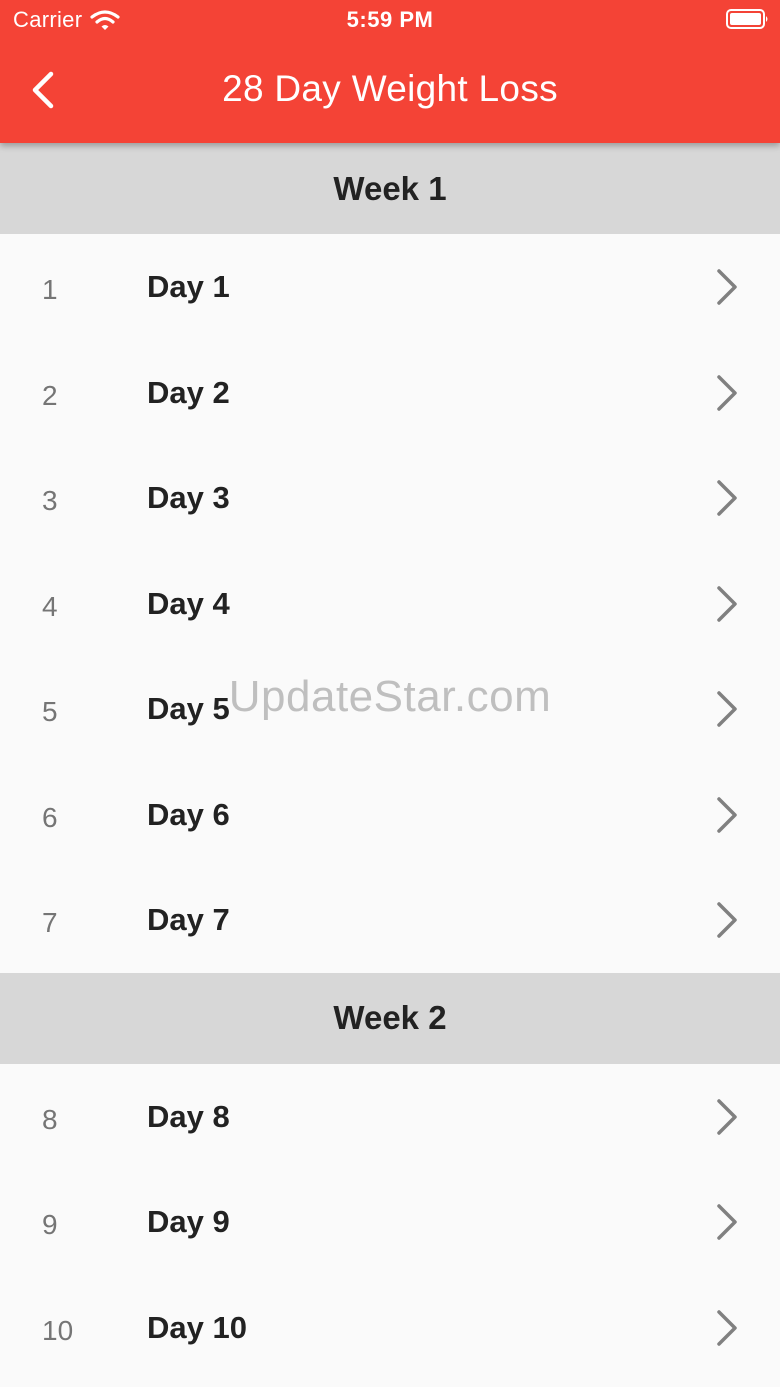  Describe the element at coordinates (188, 1221) in the screenshot. I see `day-label: Day 9` at that location.